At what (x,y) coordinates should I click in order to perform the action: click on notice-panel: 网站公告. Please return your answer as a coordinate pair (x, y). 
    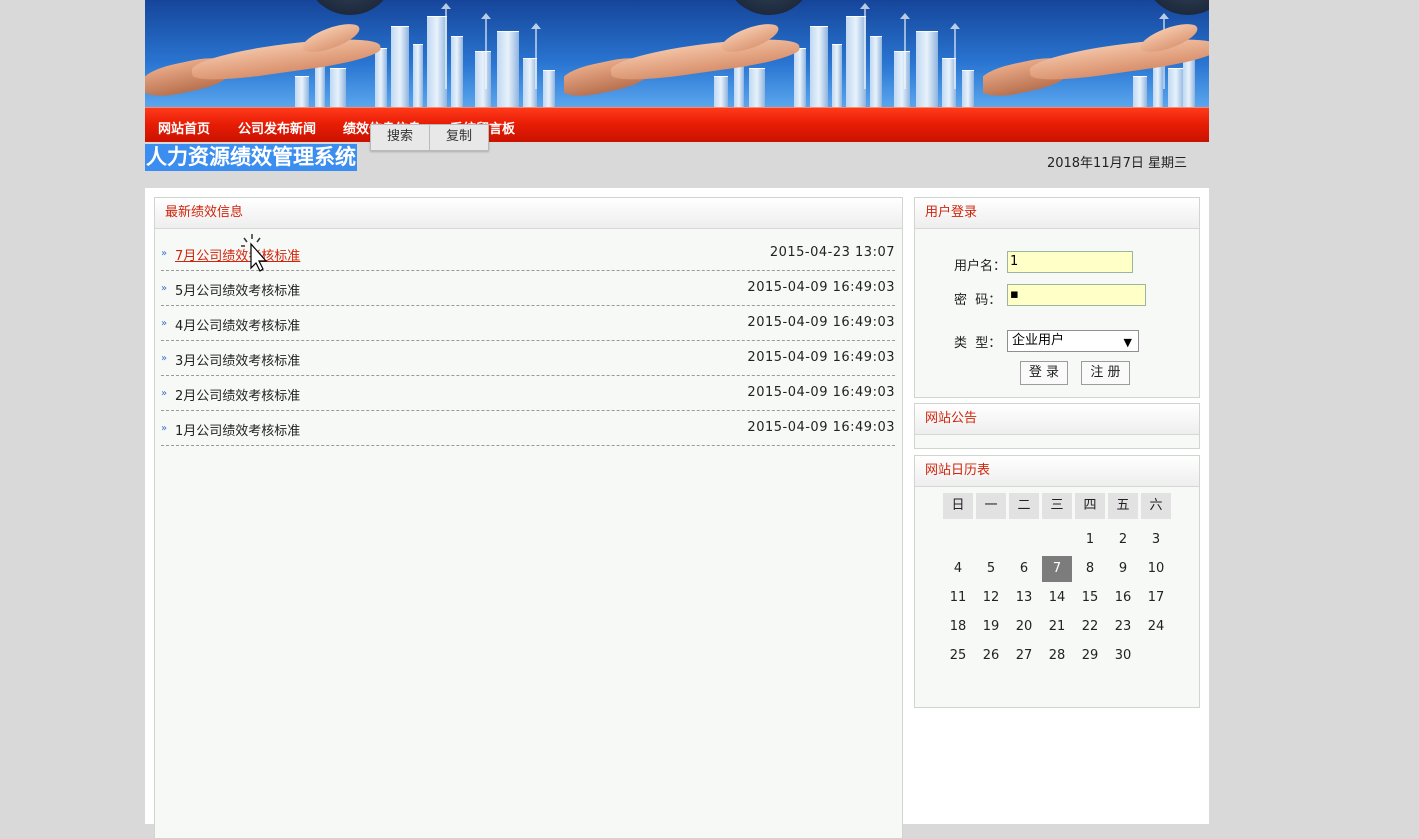
    Looking at the image, I should click on (1057, 426).